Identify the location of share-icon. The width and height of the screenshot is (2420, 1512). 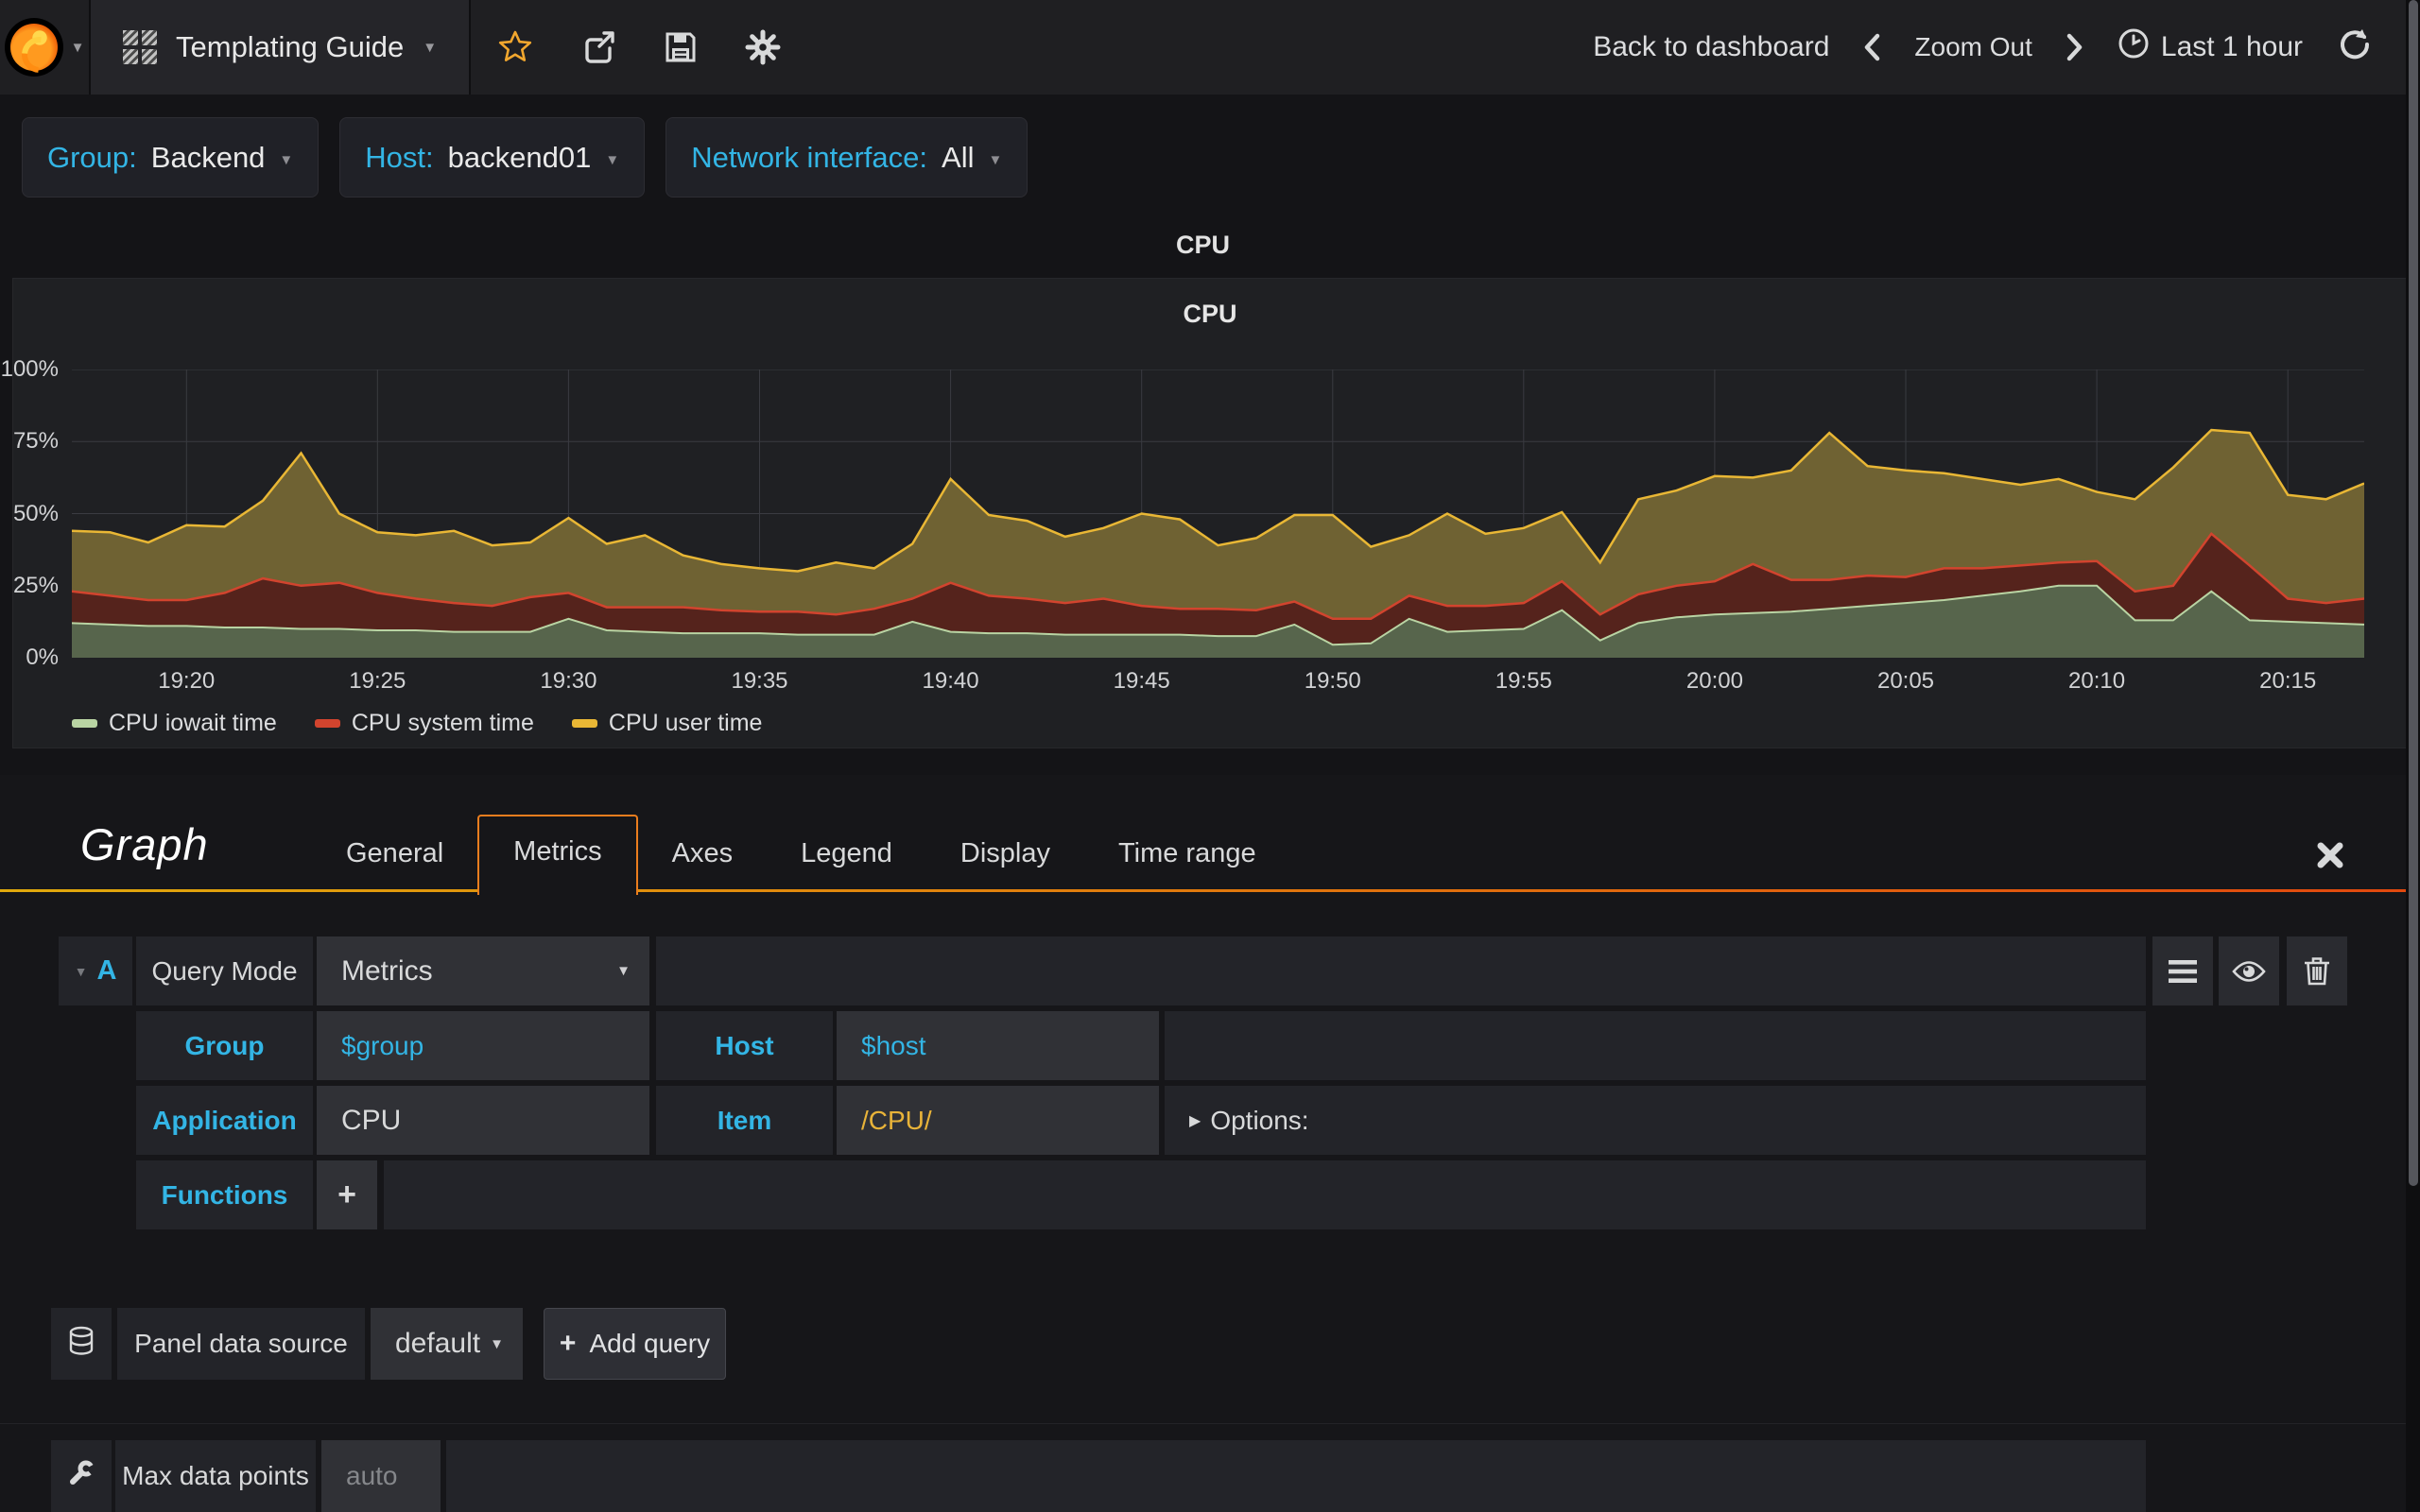
(598, 47).